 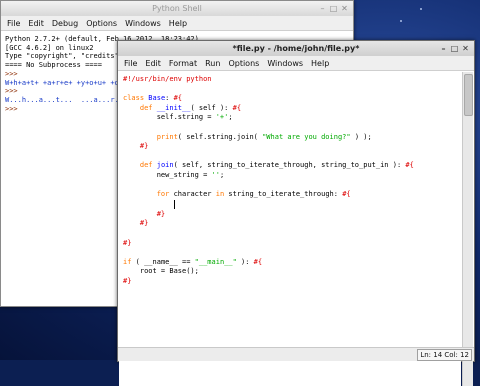 I want to click on code-line: self.string = '+';, so click(x=268, y=118).